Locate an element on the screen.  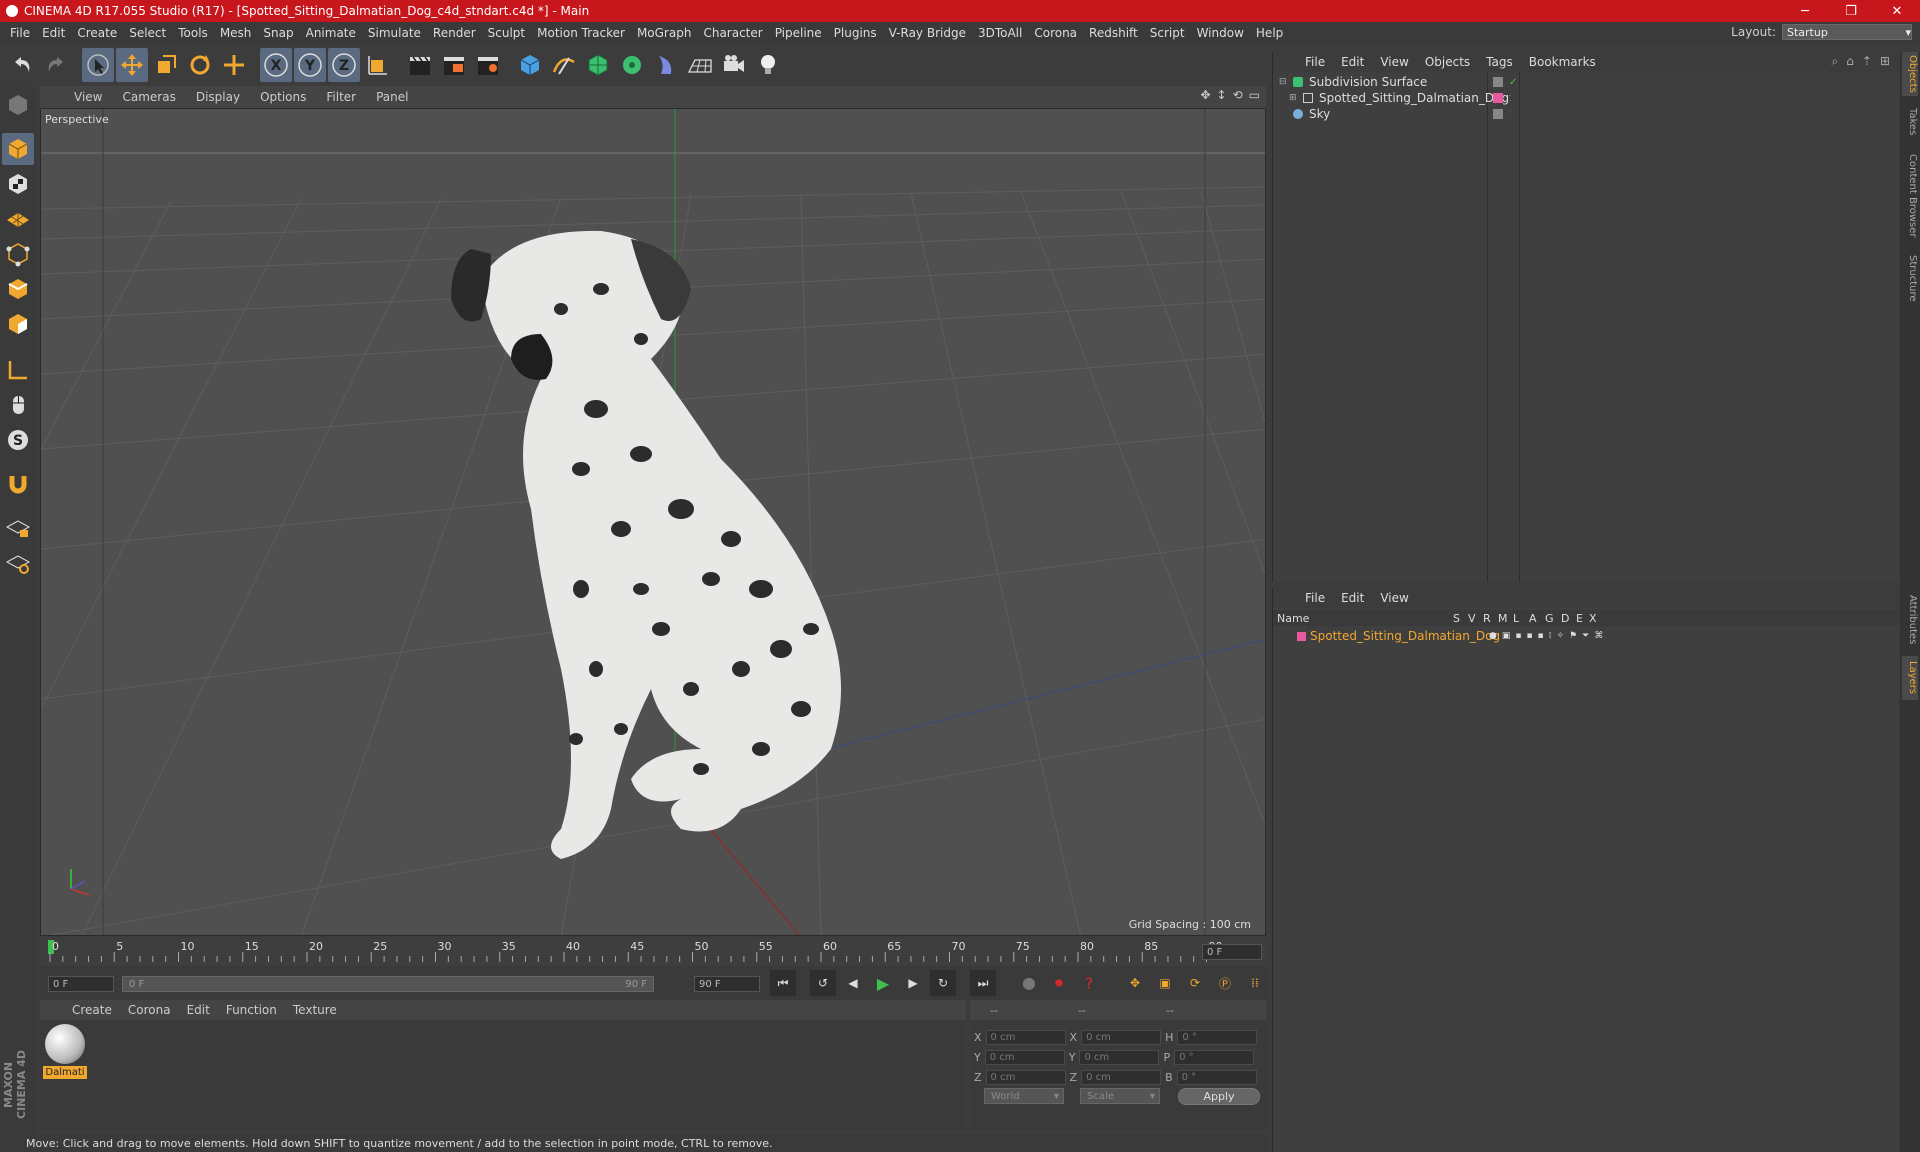
close-button: ✕ is located at coordinates (1897, 11).